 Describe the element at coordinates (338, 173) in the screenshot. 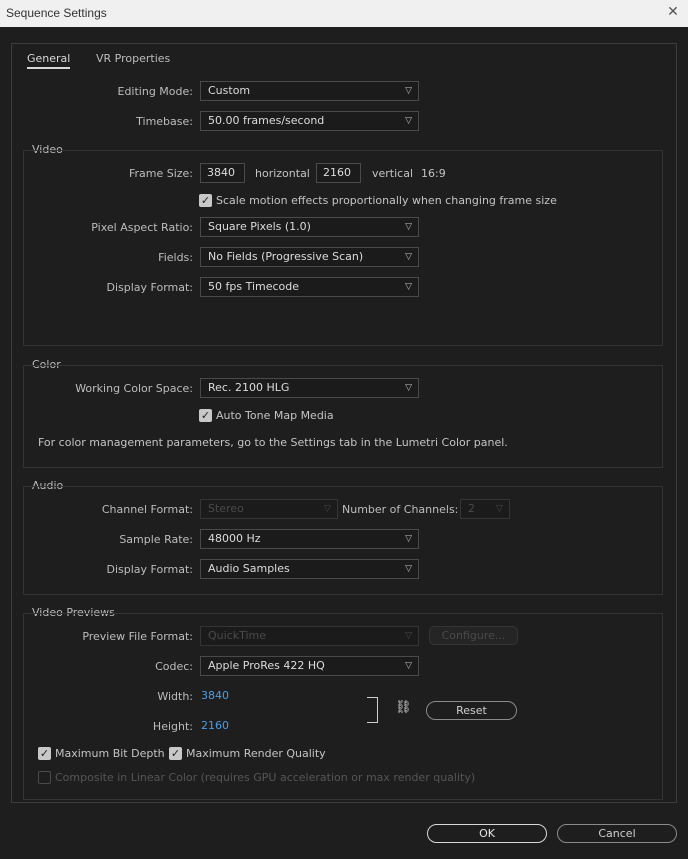

I see `frame-height-input: 2160` at that location.